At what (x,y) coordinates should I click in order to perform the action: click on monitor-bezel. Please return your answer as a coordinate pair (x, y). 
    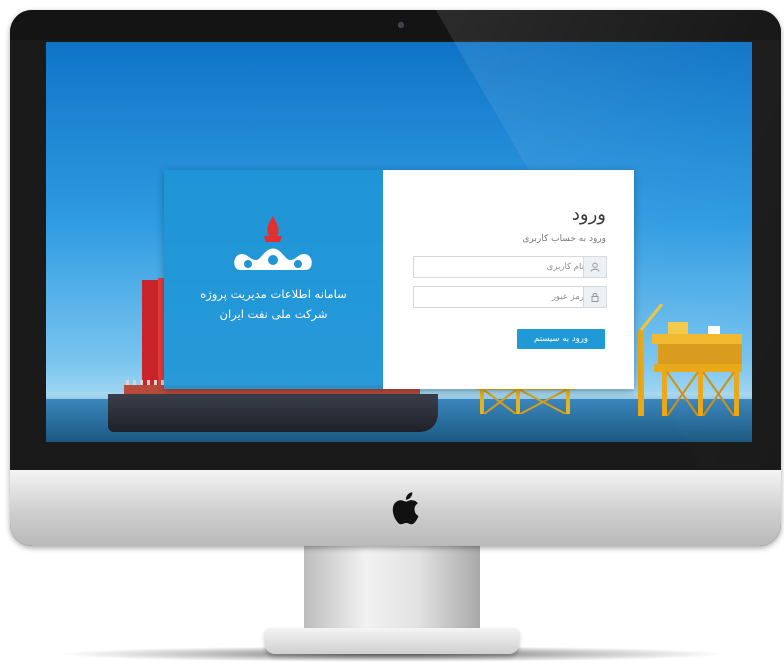
    Looking at the image, I should click on (395, 25).